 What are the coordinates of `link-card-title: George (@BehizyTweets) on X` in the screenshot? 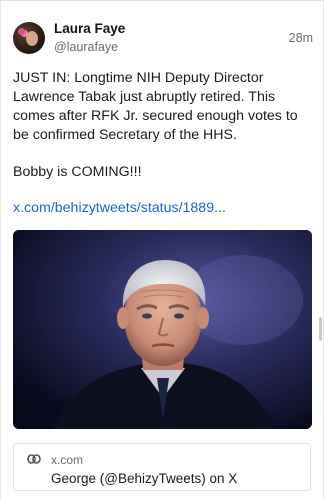 It's located at (144, 478).